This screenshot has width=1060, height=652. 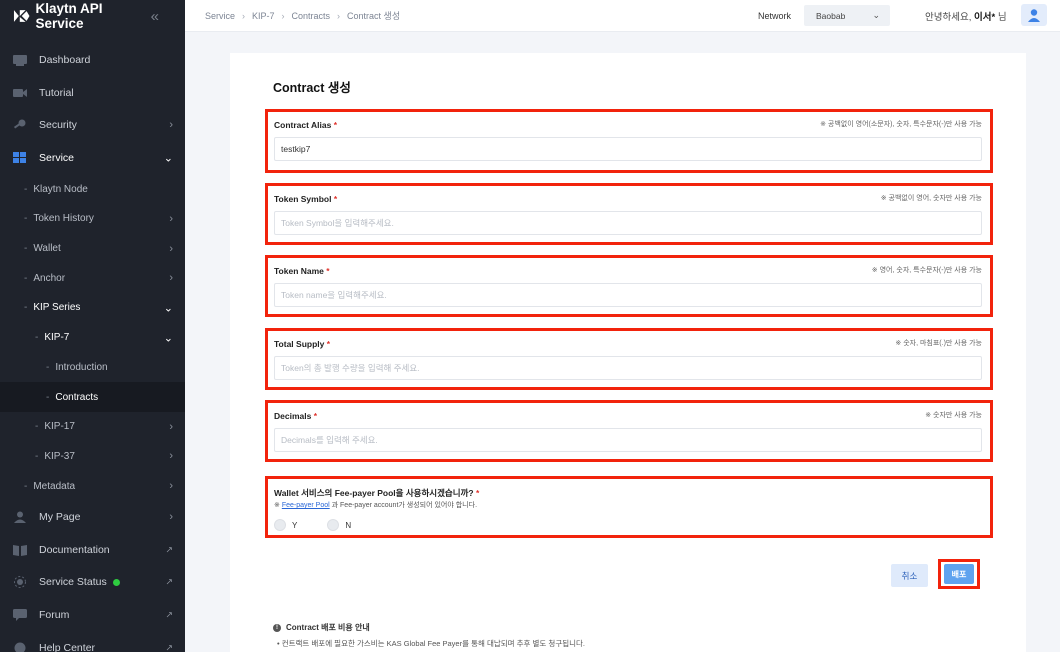 I want to click on sidebar-item-label: Token History, so click(x=63, y=219).